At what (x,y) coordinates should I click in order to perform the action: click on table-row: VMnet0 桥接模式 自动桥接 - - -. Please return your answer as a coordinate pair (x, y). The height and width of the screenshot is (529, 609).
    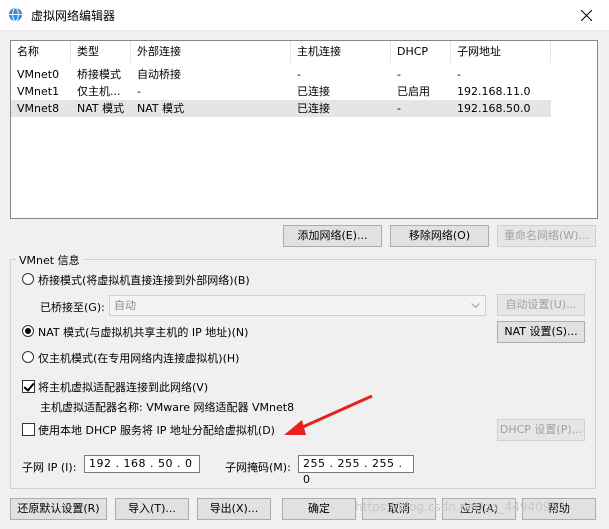
    Looking at the image, I should click on (281, 74).